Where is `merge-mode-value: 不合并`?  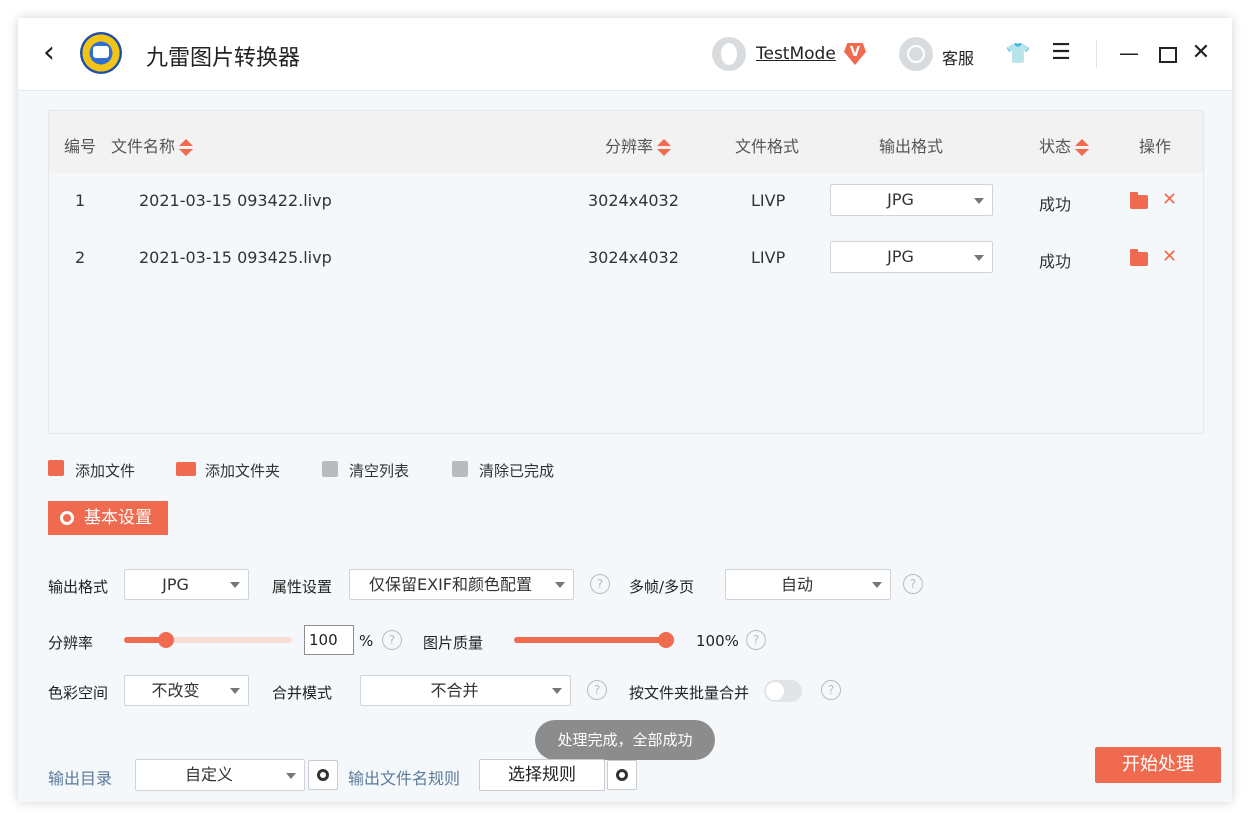
merge-mode-value: 不合并 is located at coordinates (454, 690).